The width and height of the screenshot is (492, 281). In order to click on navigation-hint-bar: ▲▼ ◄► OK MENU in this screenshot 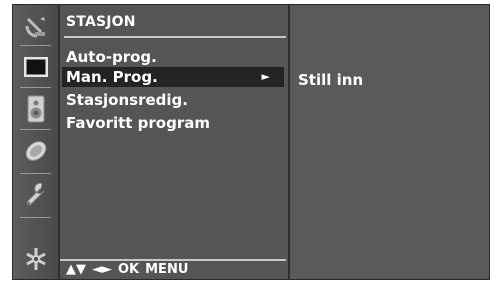, I will do `click(173, 269)`.